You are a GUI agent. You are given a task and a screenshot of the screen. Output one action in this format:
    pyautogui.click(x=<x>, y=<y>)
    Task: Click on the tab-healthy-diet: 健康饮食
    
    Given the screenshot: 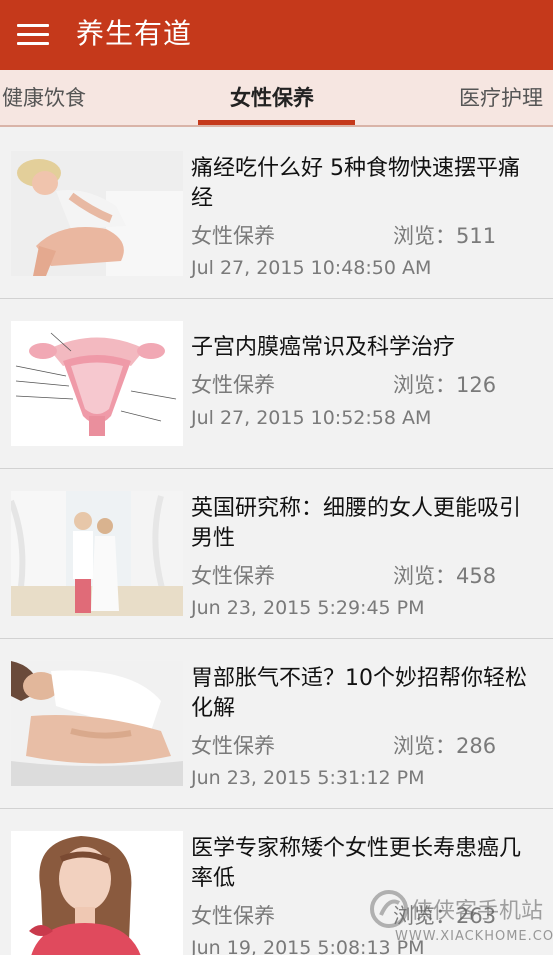 What is the action you would take?
    pyautogui.click(x=44, y=98)
    